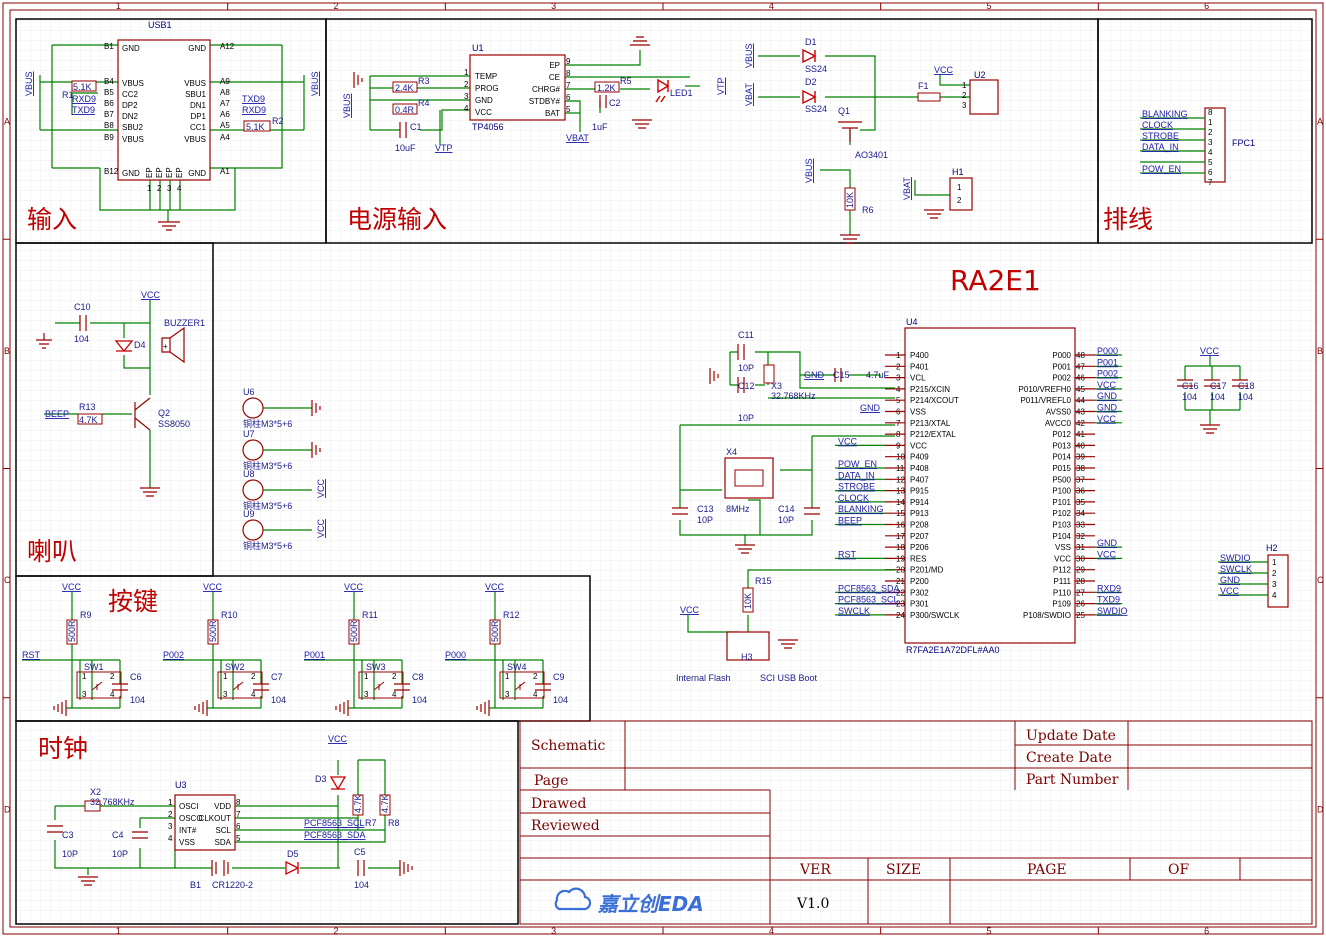 This screenshot has height=937, width=1326. Describe the element at coordinates (763, 581) in the screenshot. I see `r15-ref: R15` at that location.